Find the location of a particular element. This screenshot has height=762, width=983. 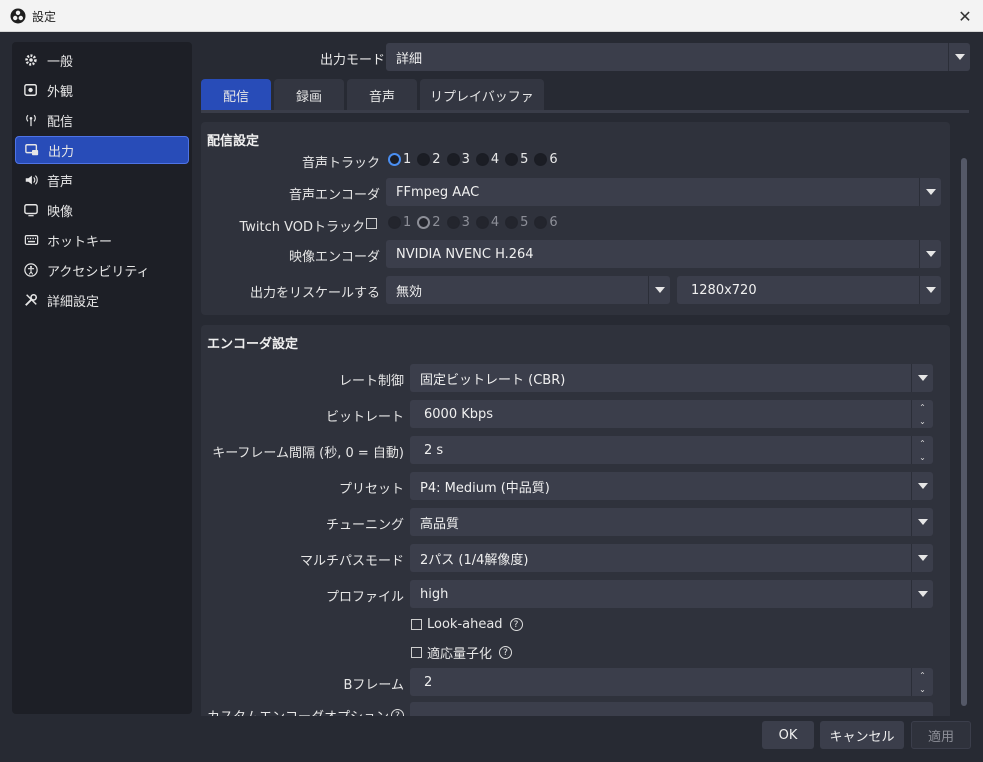

twitch-vod-radio-1: 1 is located at coordinates (399, 222).